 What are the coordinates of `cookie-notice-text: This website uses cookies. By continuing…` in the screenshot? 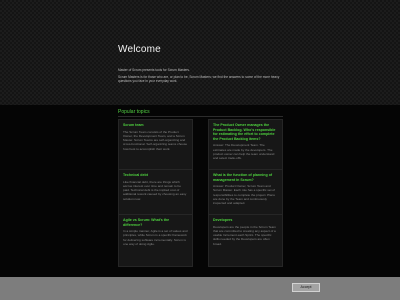 It's located at (182, 9).